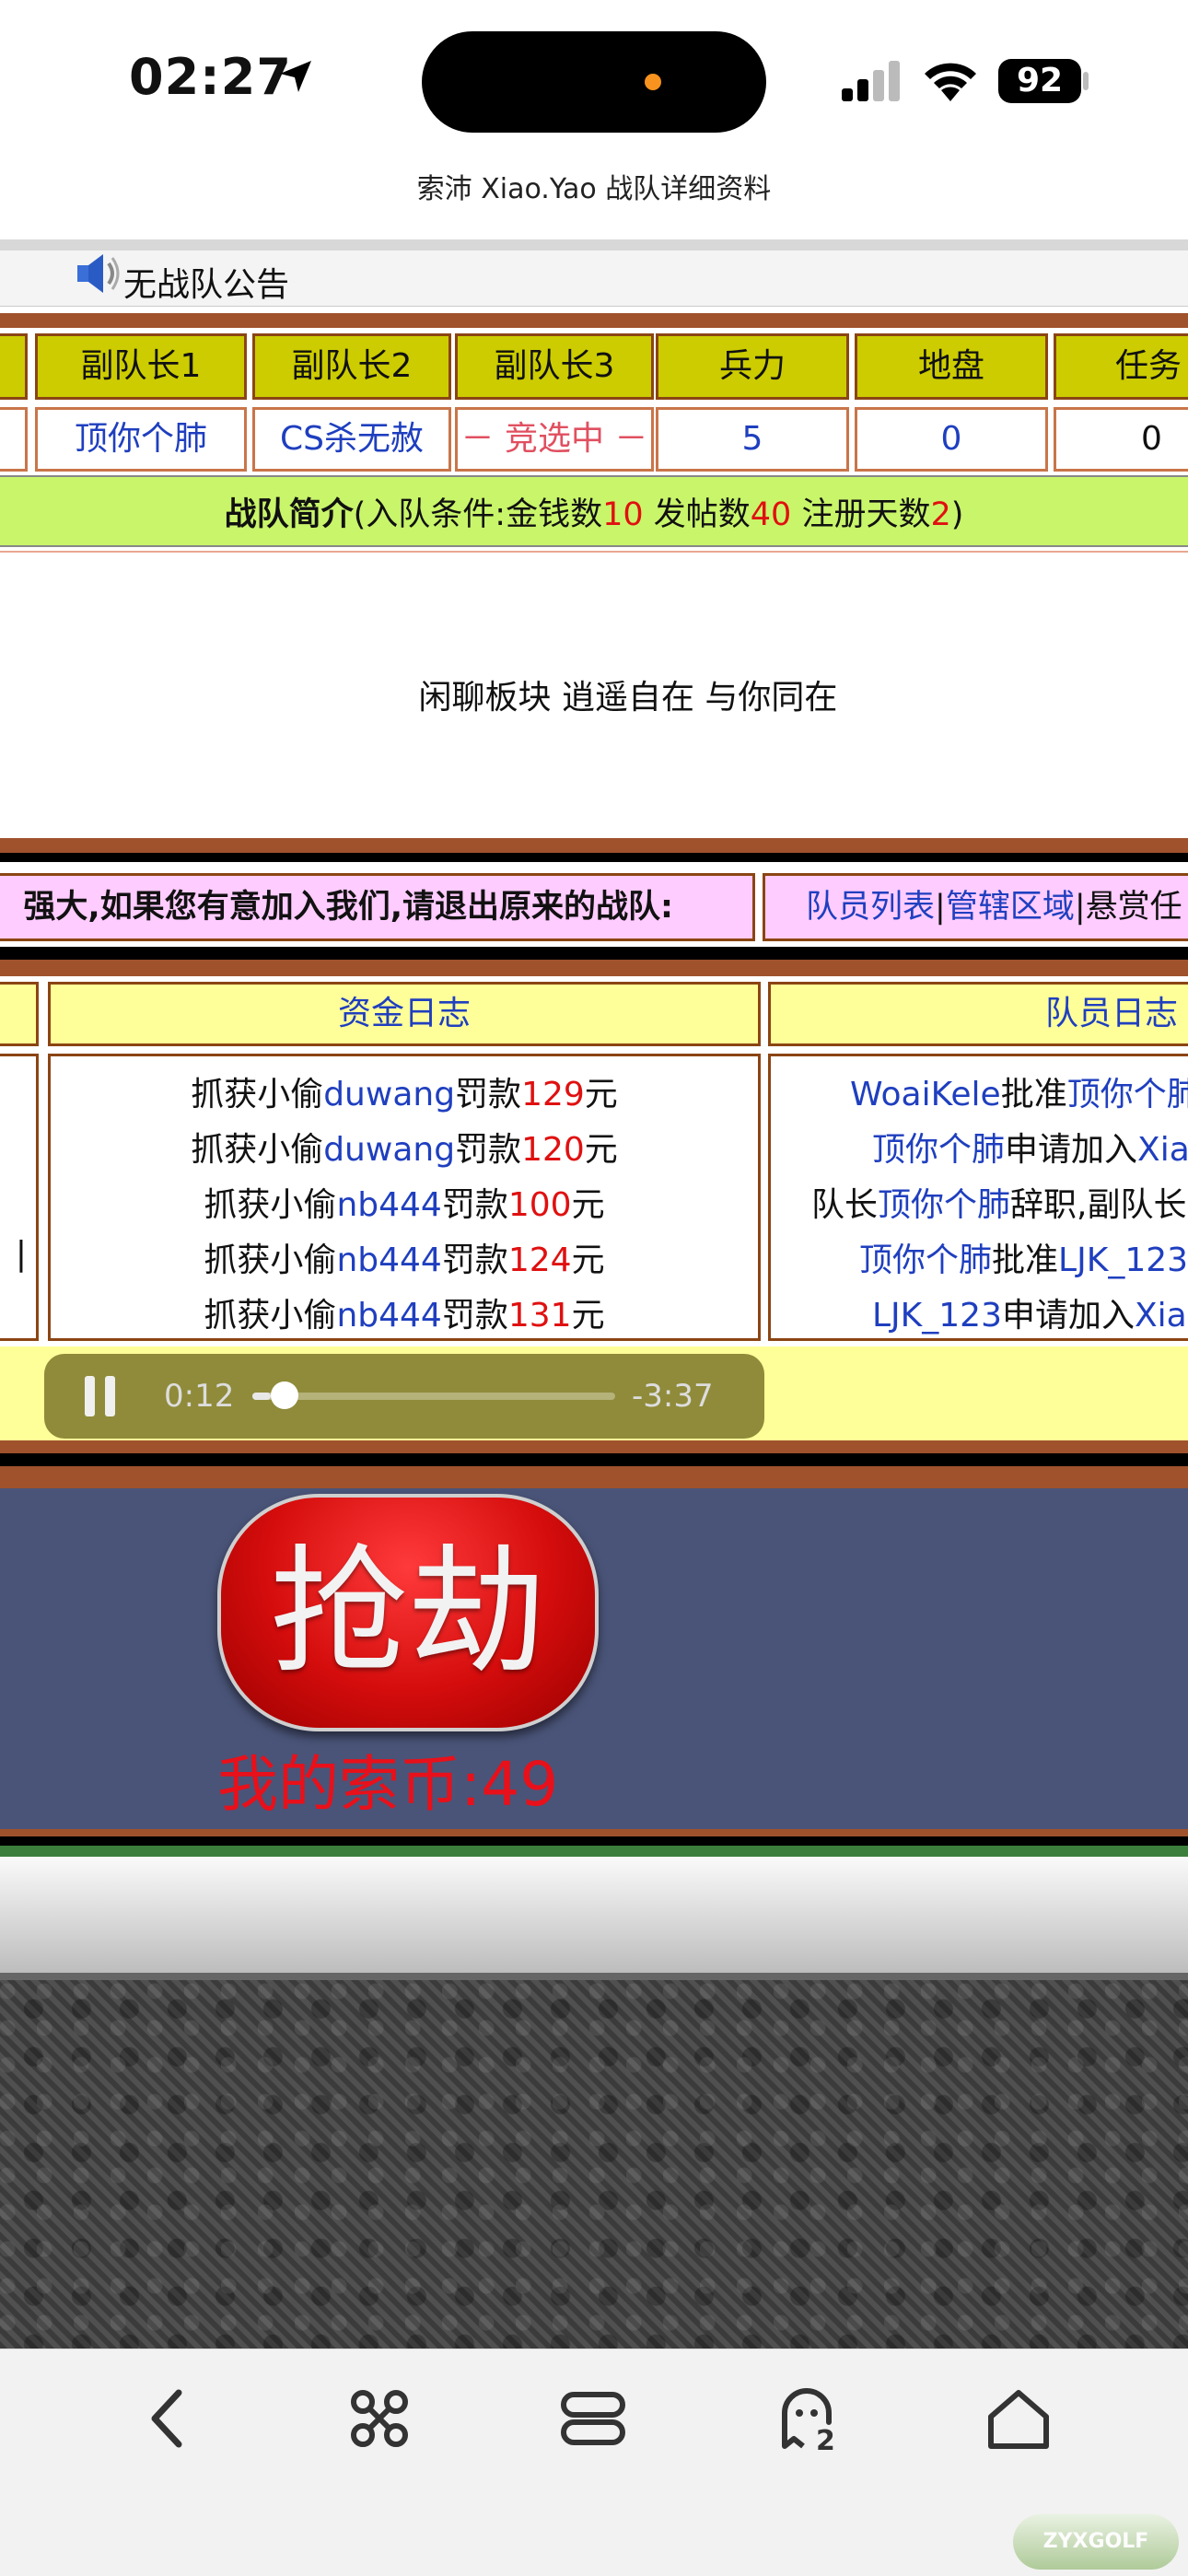  What do you see at coordinates (388, 1784) in the screenshot?
I see `coins-balance: 我的索币:49` at bounding box center [388, 1784].